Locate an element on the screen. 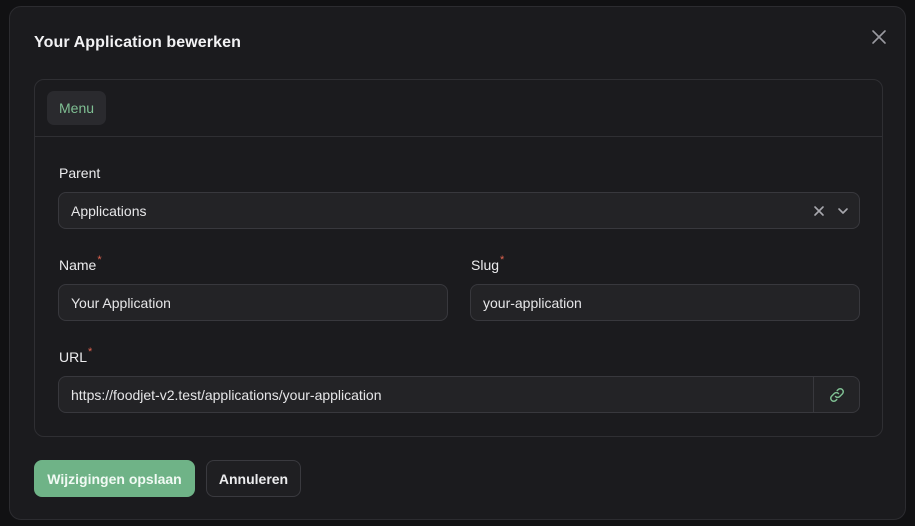  open-url-button is located at coordinates (836, 394).